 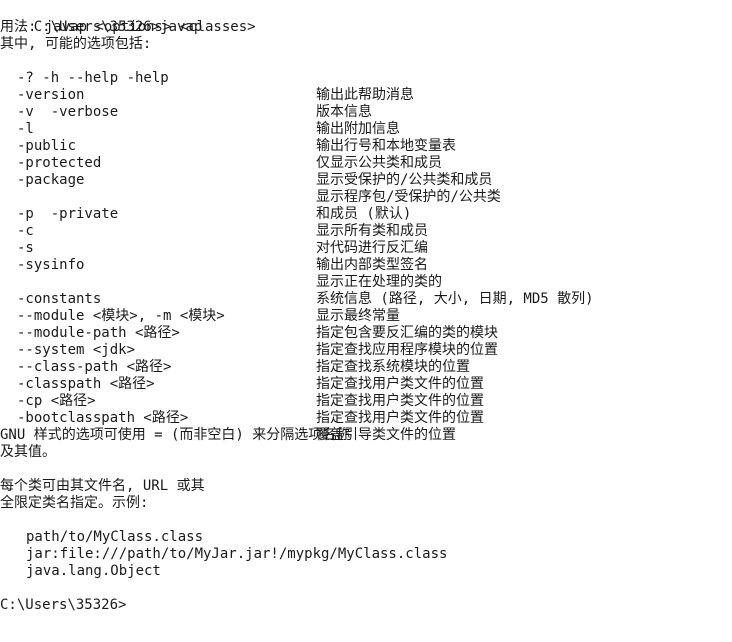 What do you see at coordinates (74, 503) in the screenshot?
I see `class-note-line: 全限定类名指定。示例:` at bounding box center [74, 503].